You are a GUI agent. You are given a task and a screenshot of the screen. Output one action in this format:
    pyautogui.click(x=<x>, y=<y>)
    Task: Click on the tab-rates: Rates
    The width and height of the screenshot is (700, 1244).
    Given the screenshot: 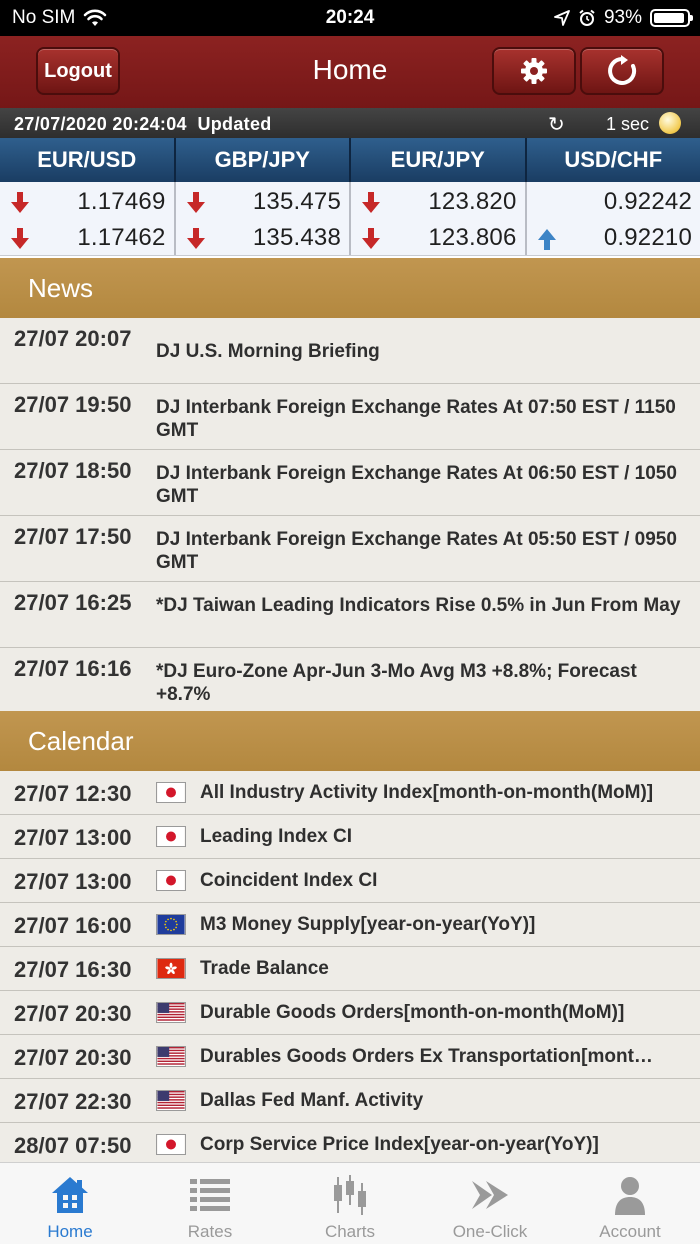 What is the action you would take?
    pyautogui.click(x=210, y=1203)
    